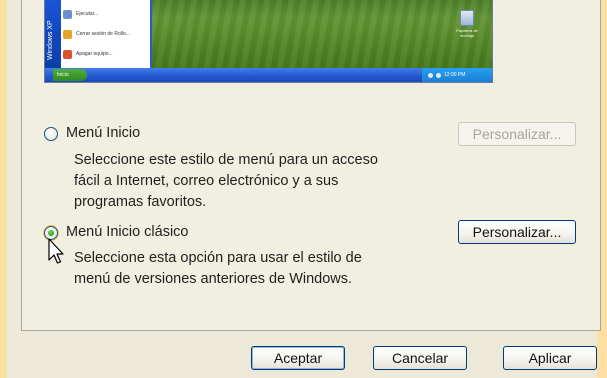 The image size is (607, 378). I want to click on preview-brand-text: Windows XP, so click(50, 40).